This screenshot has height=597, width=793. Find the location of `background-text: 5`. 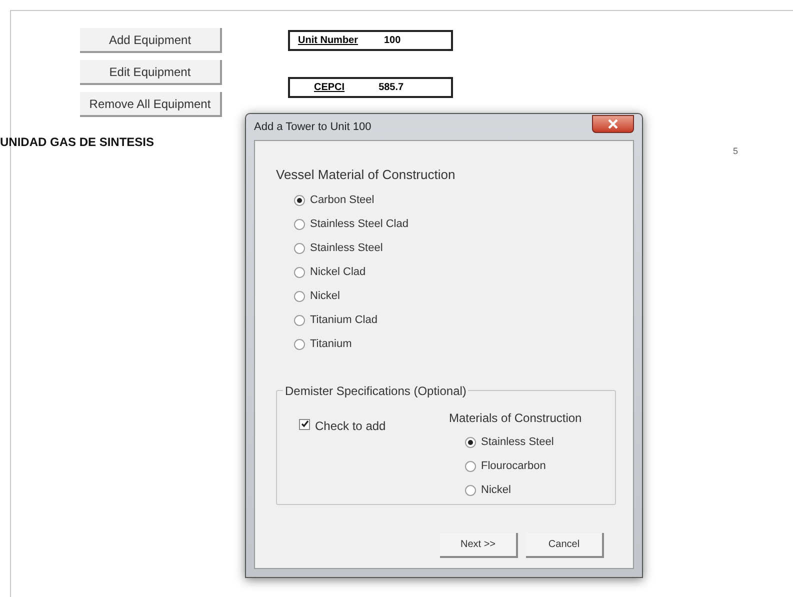

background-text: 5 is located at coordinates (735, 151).